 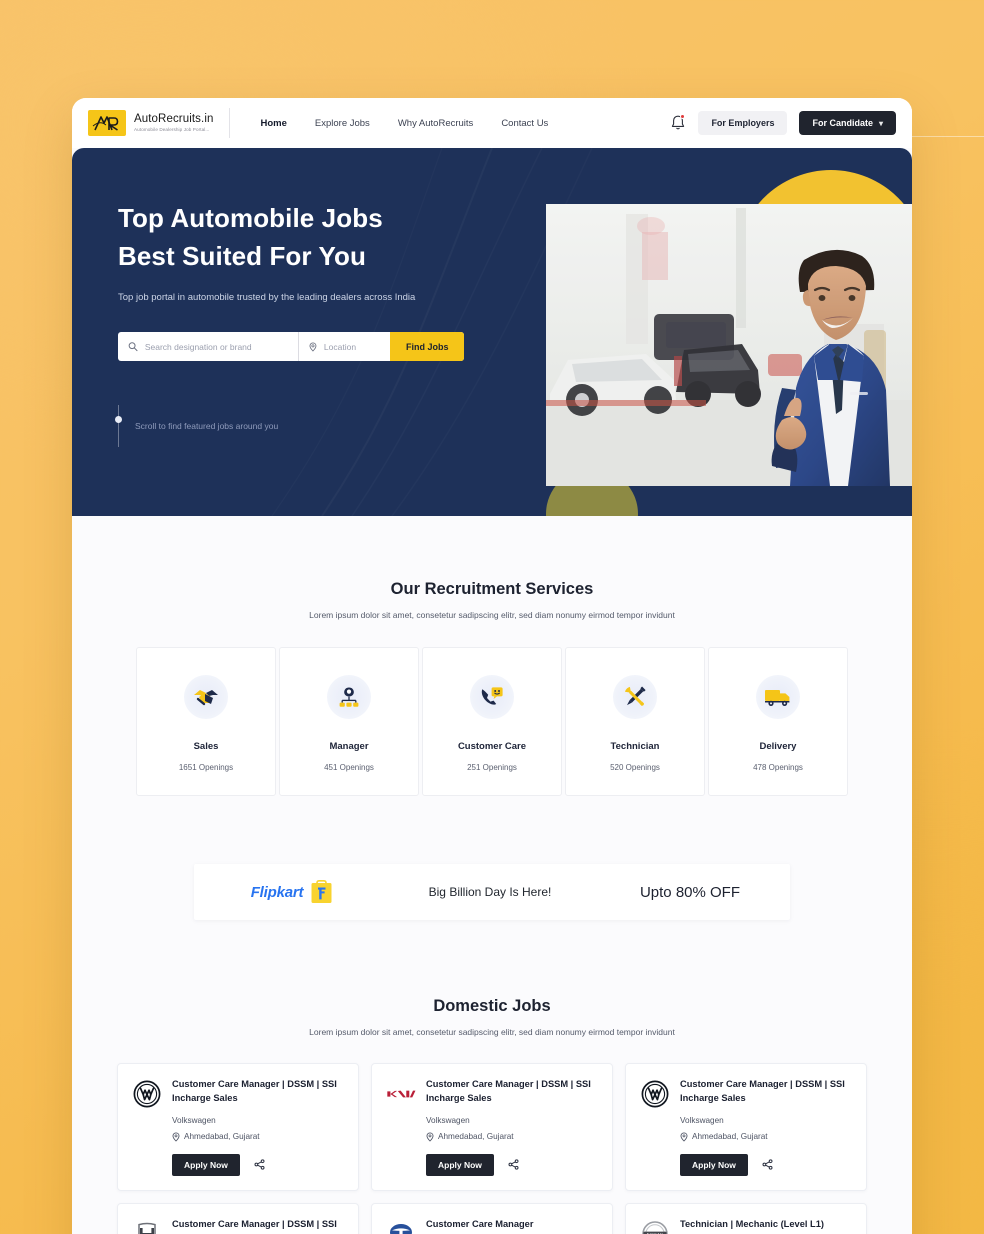 I want to click on scroll-indicator-line, so click(x=118, y=426).